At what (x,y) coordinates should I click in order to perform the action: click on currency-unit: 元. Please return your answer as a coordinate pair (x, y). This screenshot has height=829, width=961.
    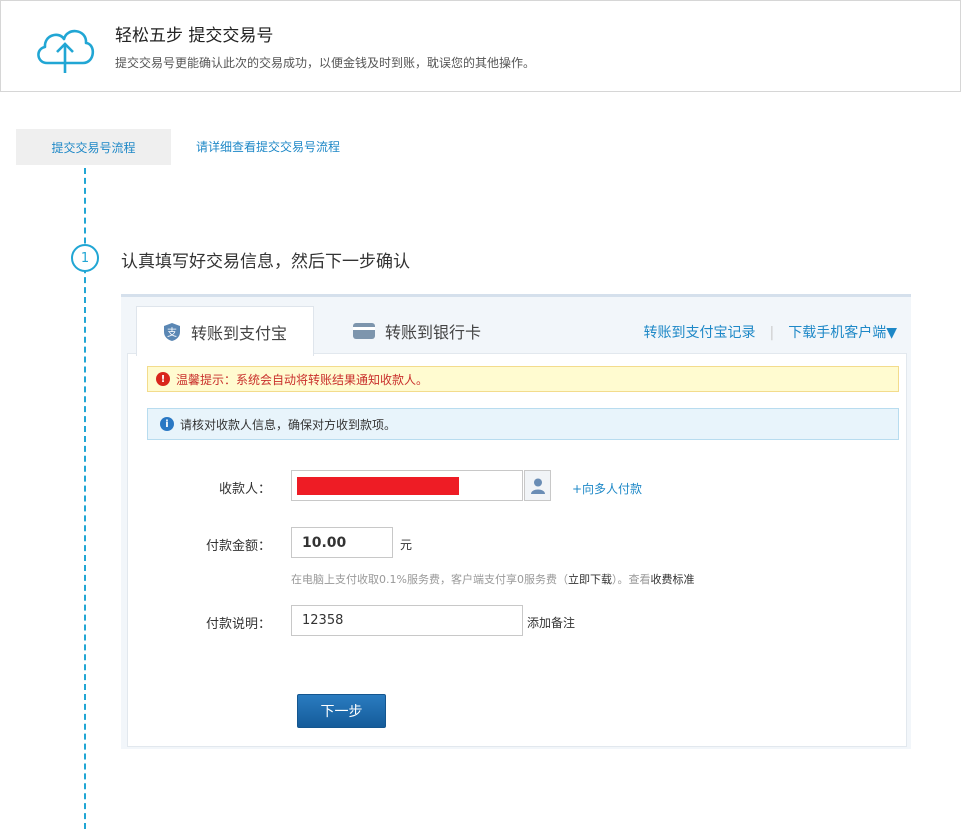
    Looking at the image, I should click on (406, 545).